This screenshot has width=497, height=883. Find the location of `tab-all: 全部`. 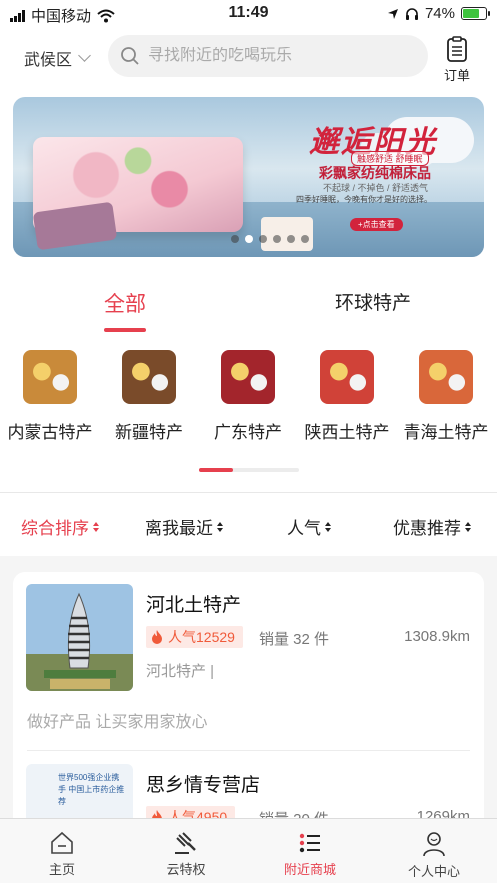

tab-all: 全部 is located at coordinates (125, 310).